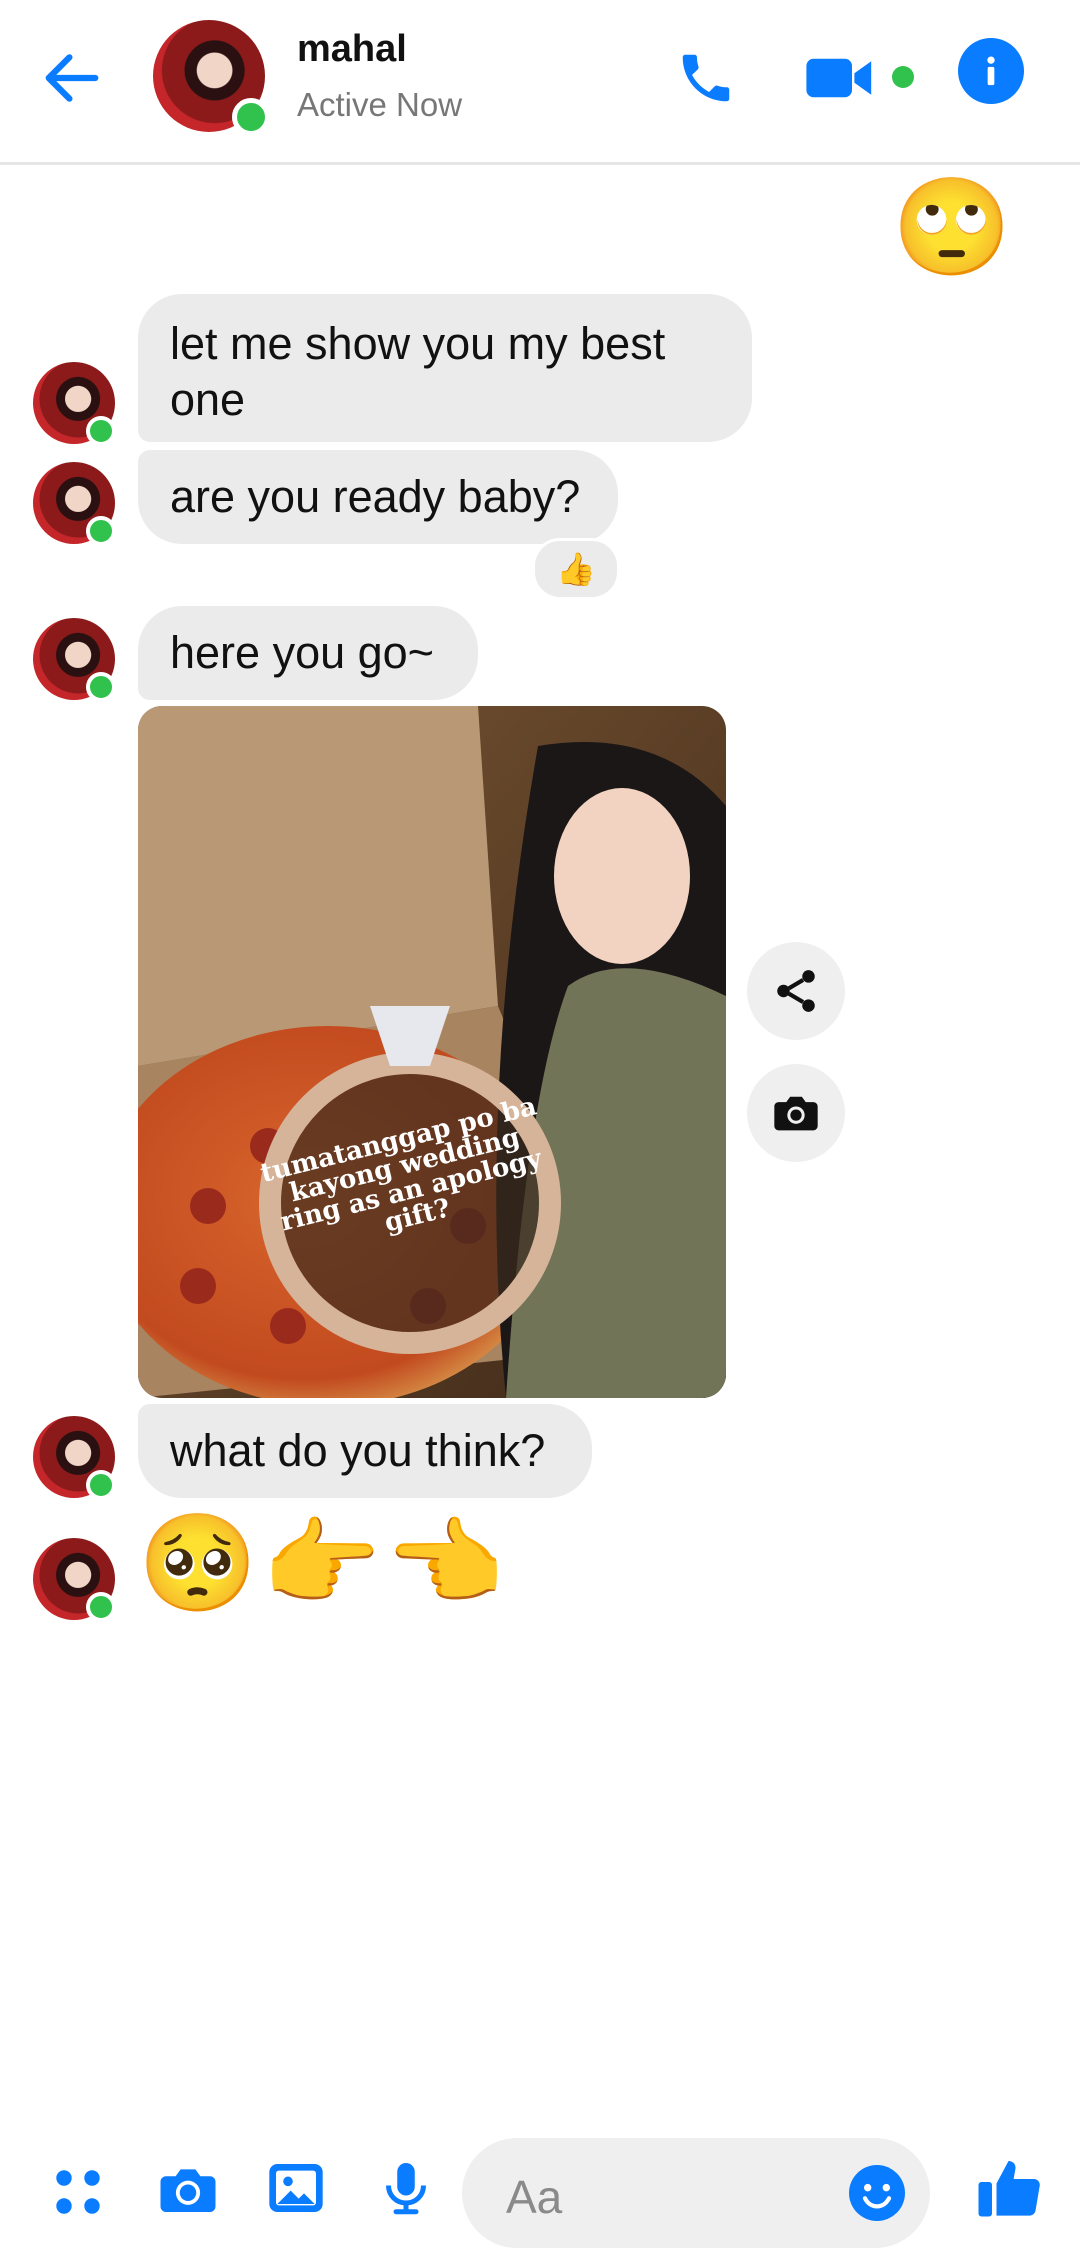 This screenshot has height=2260, width=1080. What do you see at coordinates (365, 1451) in the screenshot?
I see `message-bubble: what do you think?` at bounding box center [365, 1451].